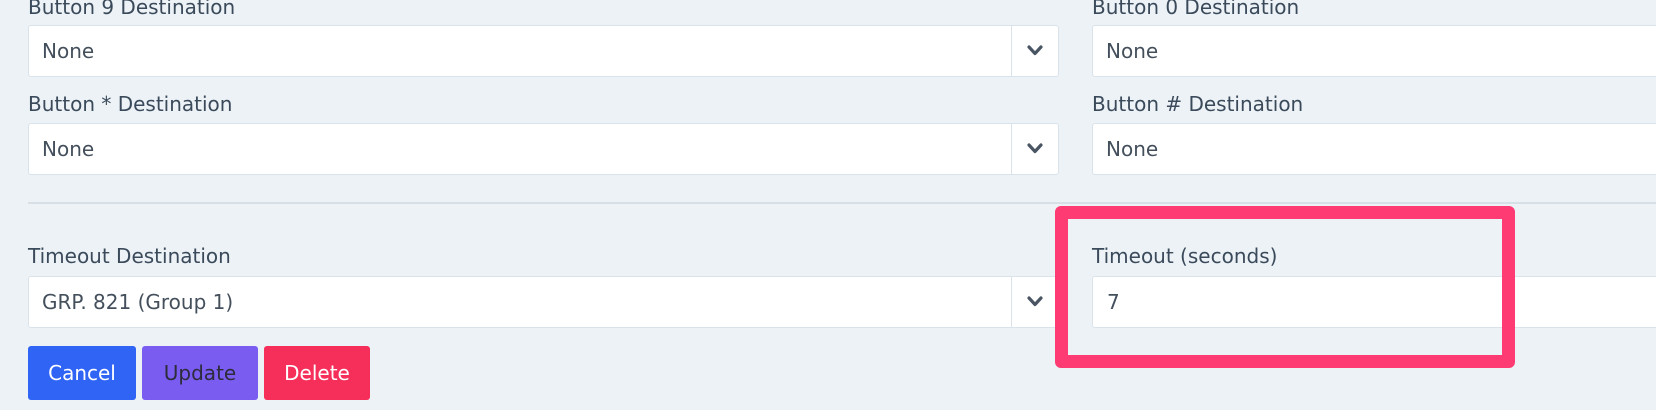 This screenshot has width=1656, height=410. Describe the element at coordinates (130, 104) in the screenshot. I see `button-star-destination-label: Button * Destination` at that location.